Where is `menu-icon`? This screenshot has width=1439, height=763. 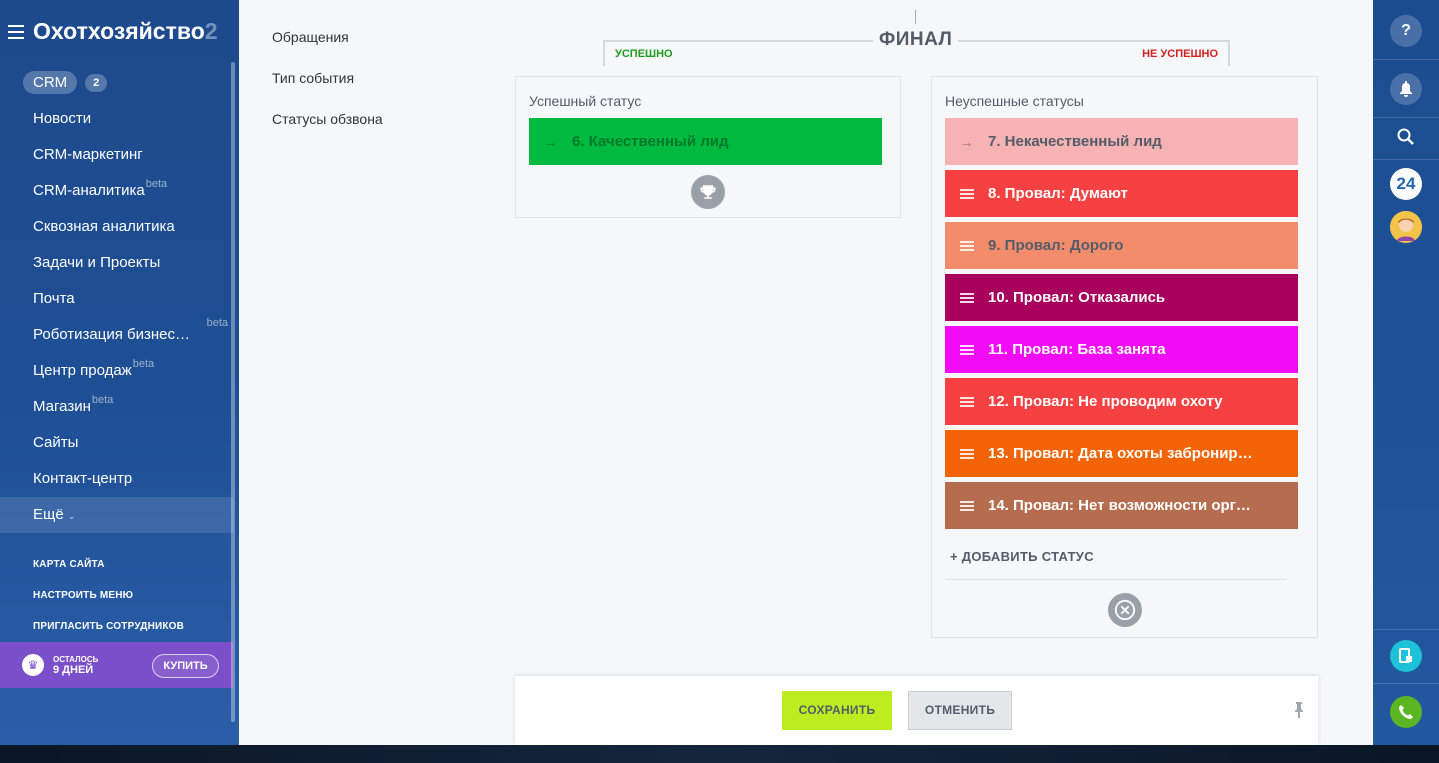 menu-icon is located at coordinates (16, 31).